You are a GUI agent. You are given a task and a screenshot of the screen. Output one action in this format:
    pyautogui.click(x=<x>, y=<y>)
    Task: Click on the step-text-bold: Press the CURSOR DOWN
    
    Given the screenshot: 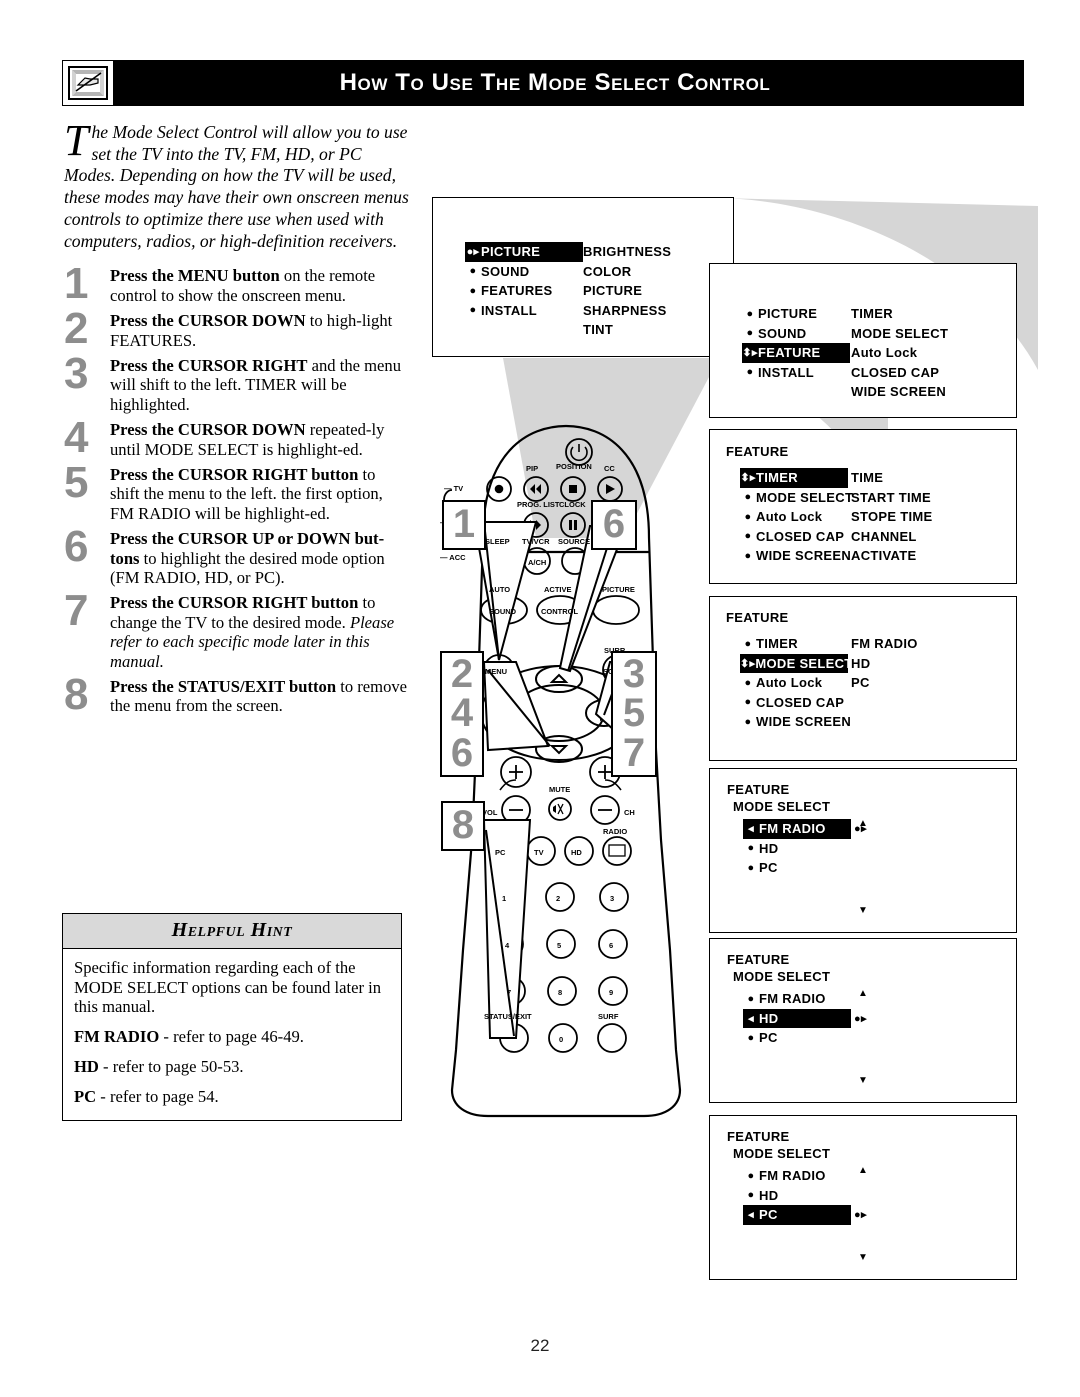 What is the action you would take?
    pyautogui.click(x=208, y=430)
    